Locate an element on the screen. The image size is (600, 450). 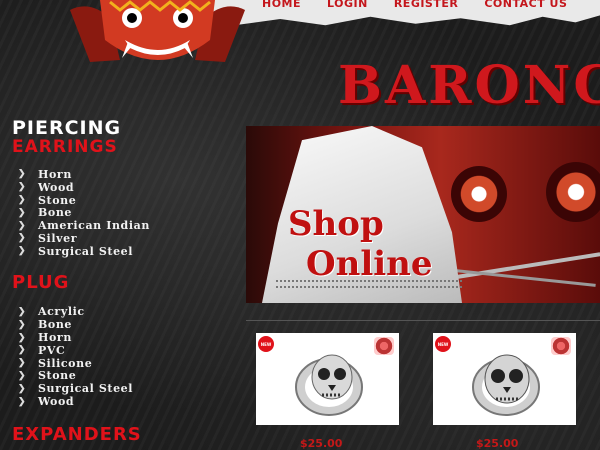
category-heading-piercing: PIERCING is located at coordinates (112, 128).